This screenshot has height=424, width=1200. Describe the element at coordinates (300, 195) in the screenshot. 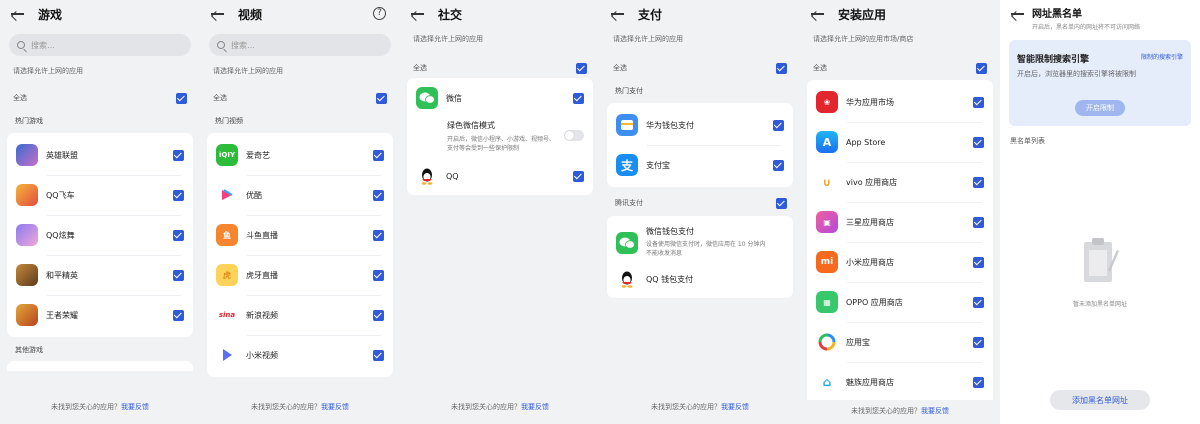

I see `list-item: 优酷` at that location.